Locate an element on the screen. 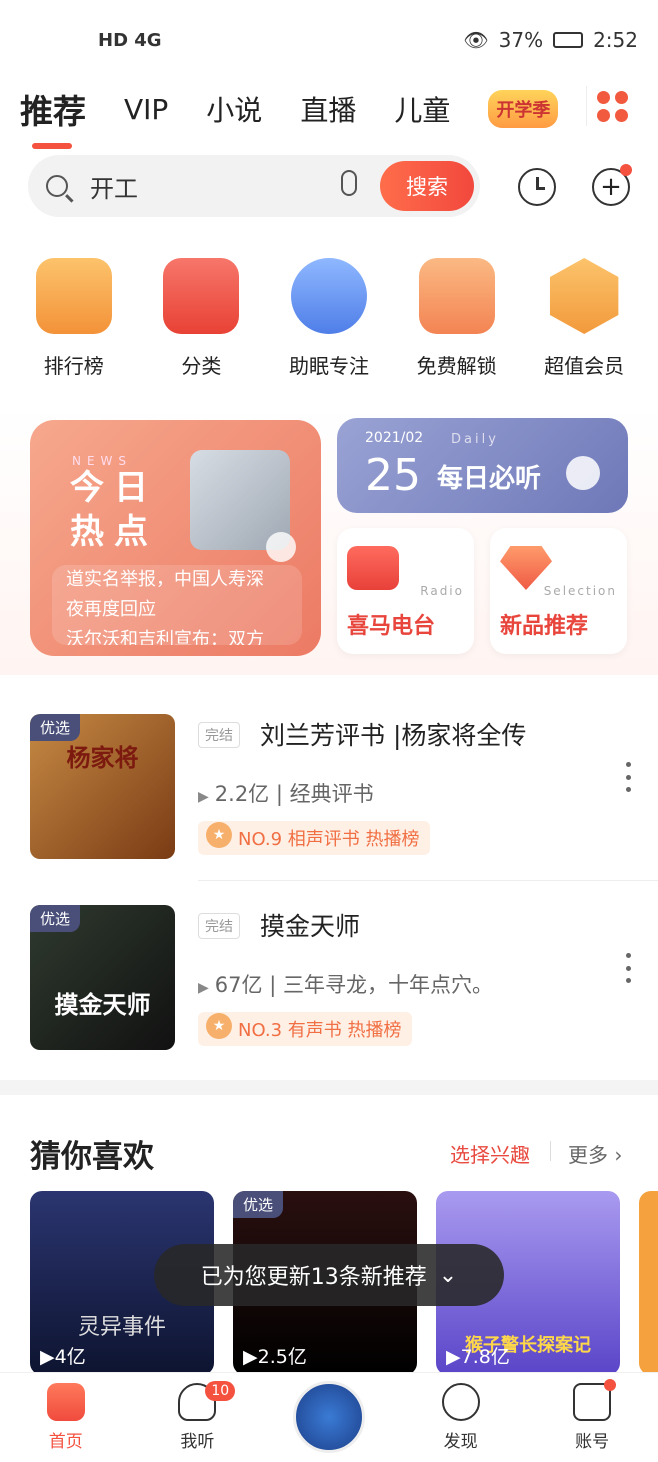  update-toast: 已为您更新13条新推荐 ⌄ is located at coordinates (329, 1275).